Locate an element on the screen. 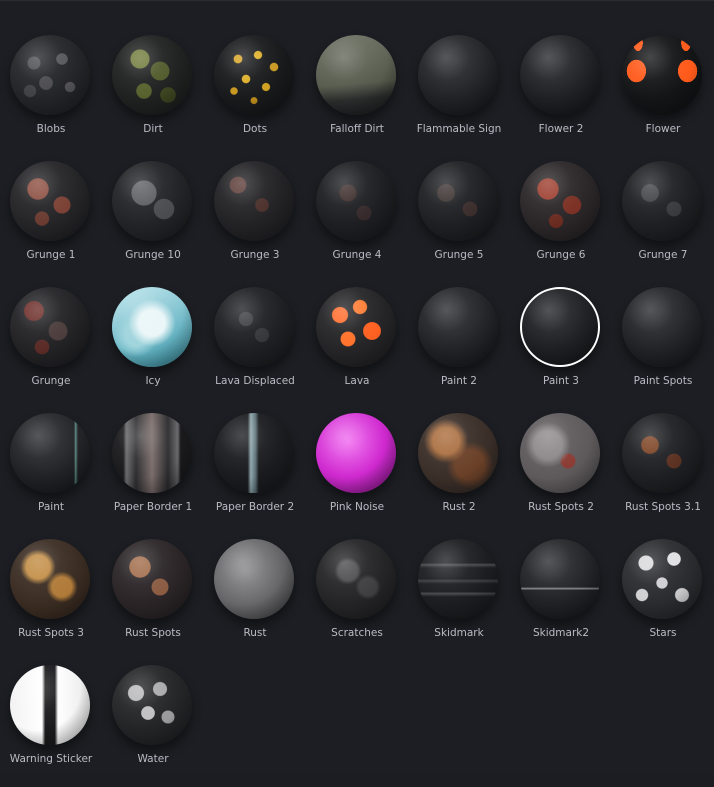  material-tile-rust-spots-3: Rust Spots 3 is located at coordinates (51, 598).